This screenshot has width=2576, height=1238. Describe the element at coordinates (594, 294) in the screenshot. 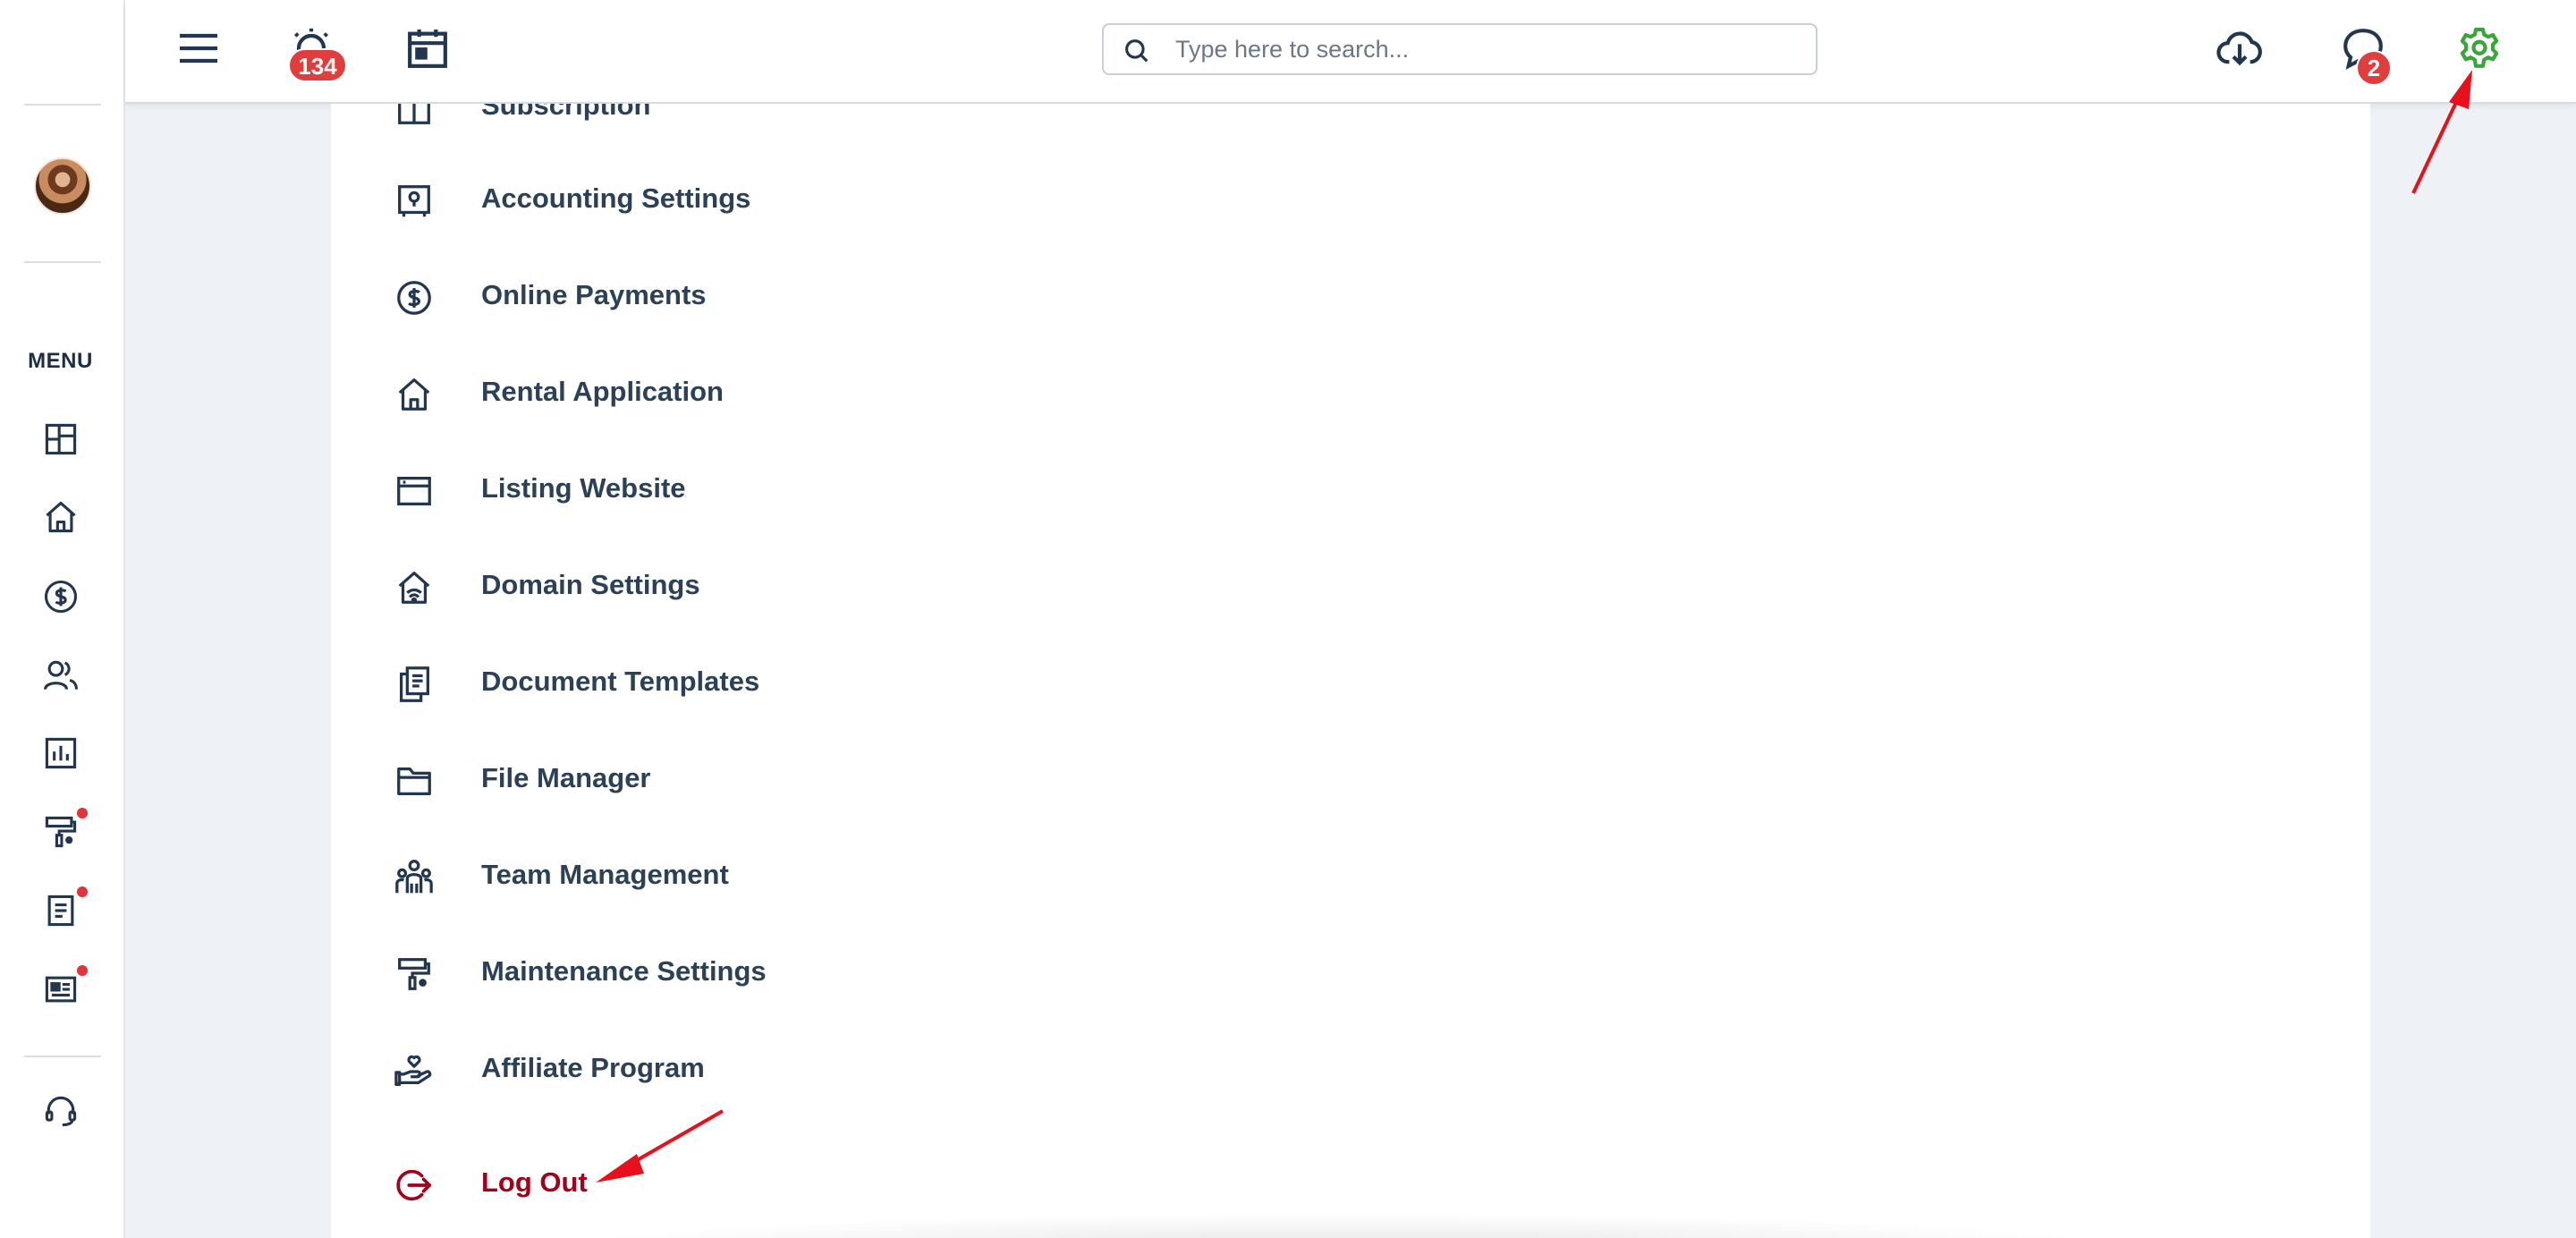

I see `menu-item-label: Online Payments` at that location.